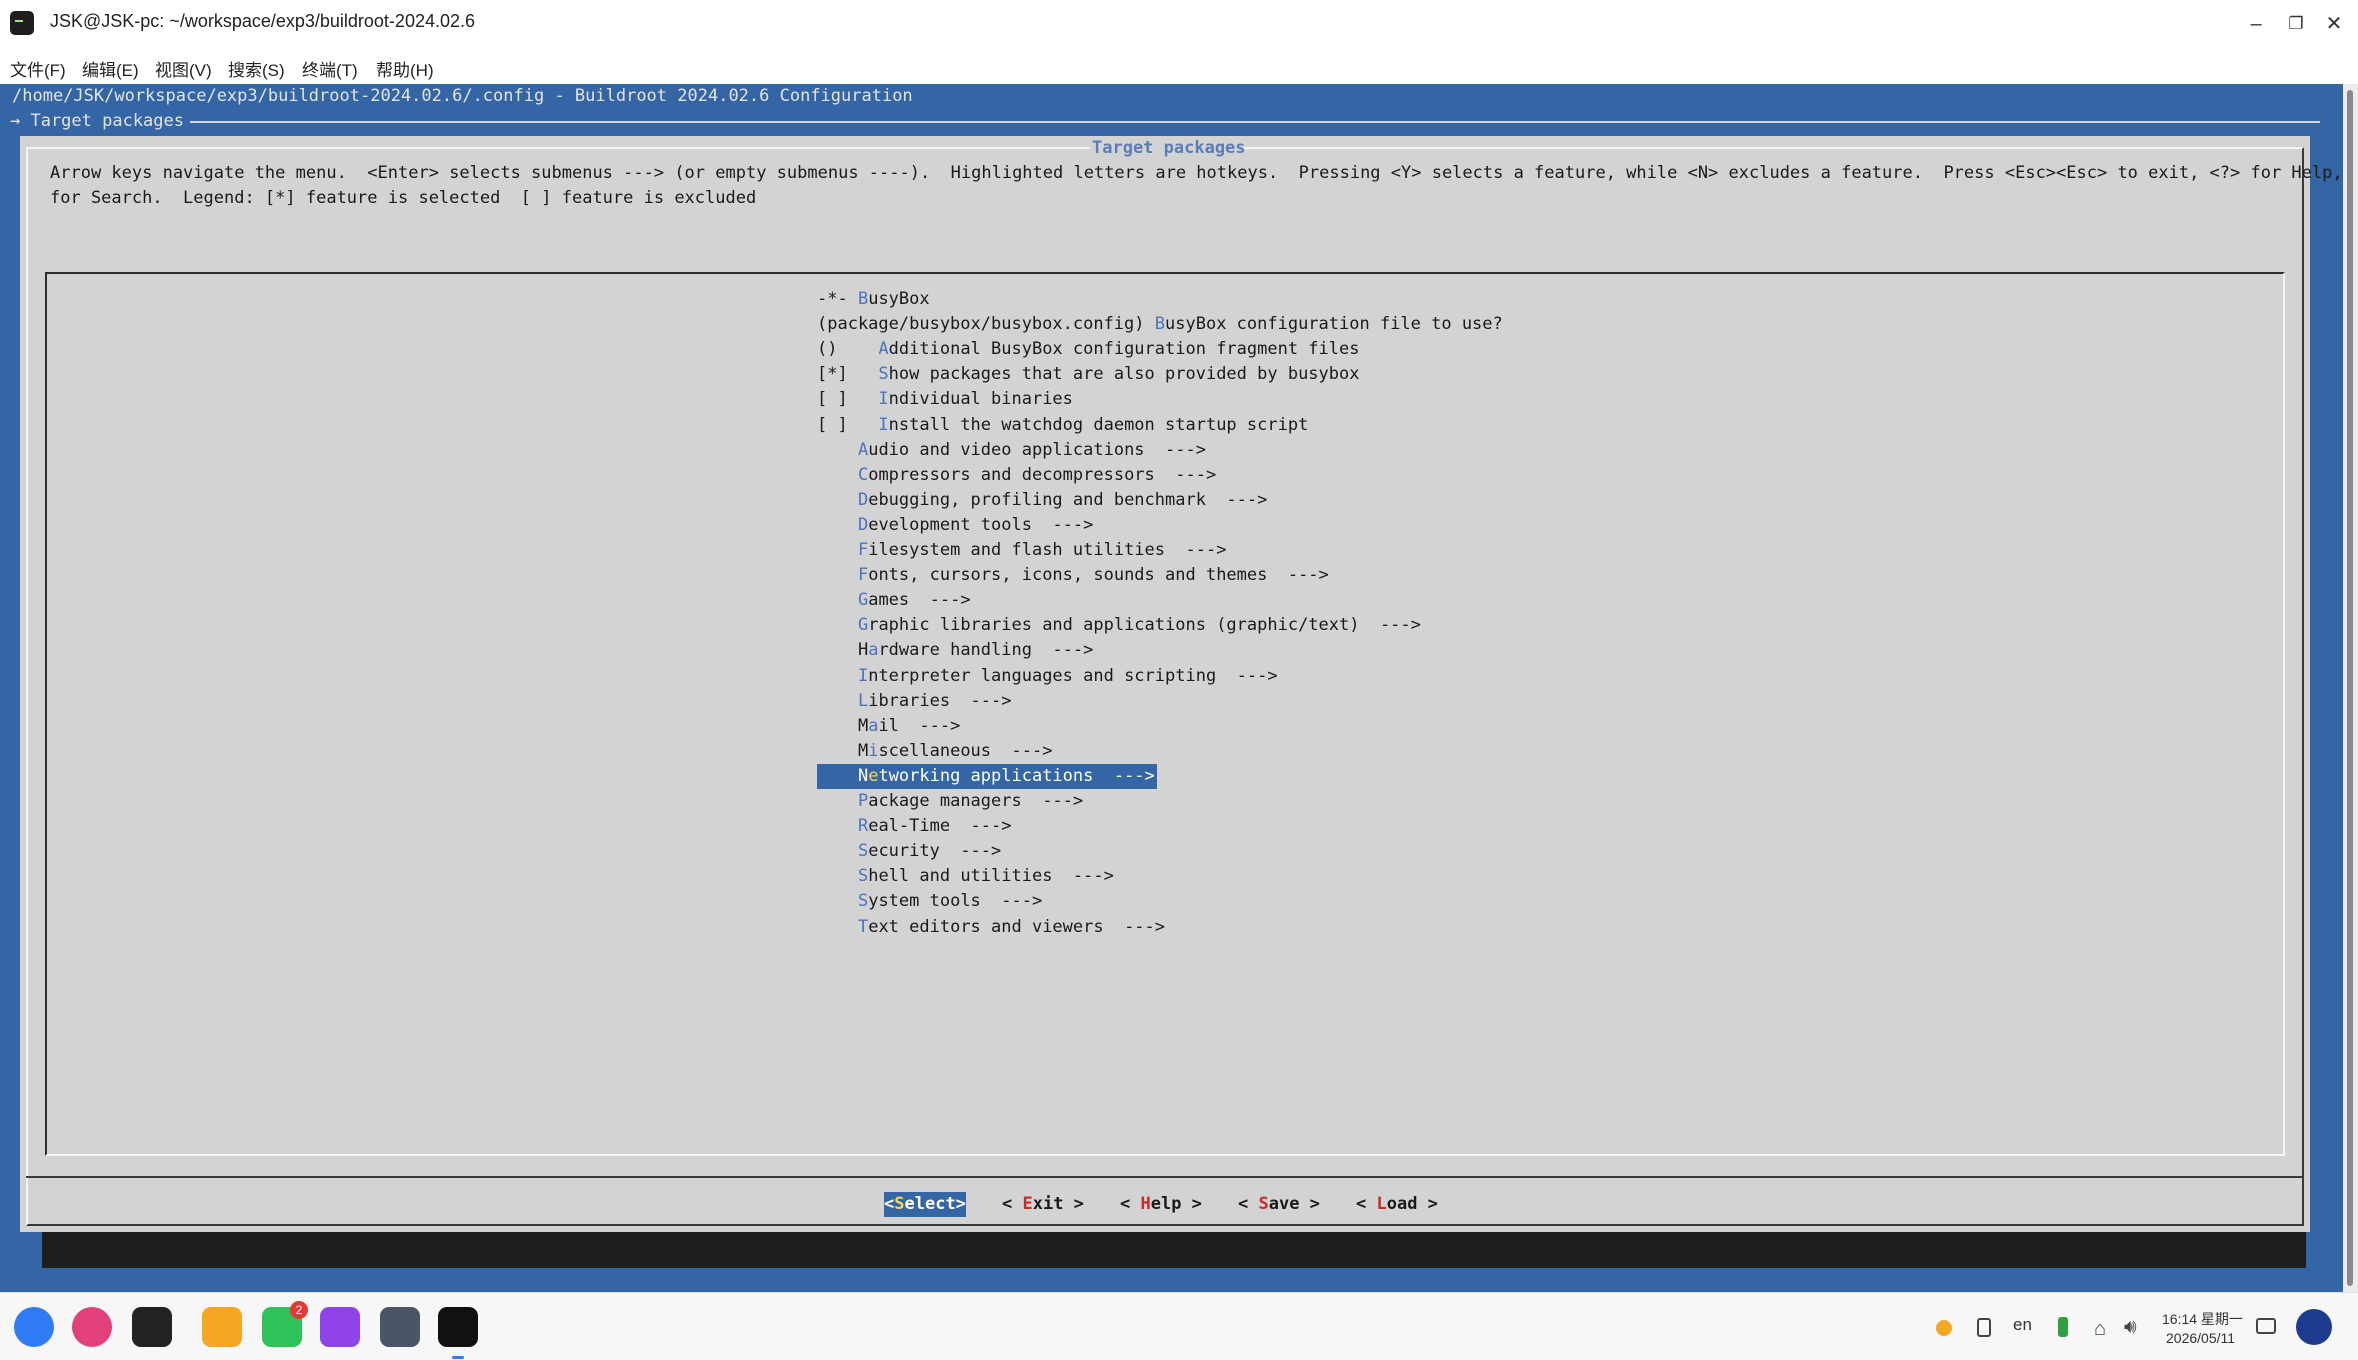 The width and height of the screenshot is (2358, 1360). Describe the element at coordinates (1058, 1204) in the screenshot. I see `exit-rest: xit >` at that location.